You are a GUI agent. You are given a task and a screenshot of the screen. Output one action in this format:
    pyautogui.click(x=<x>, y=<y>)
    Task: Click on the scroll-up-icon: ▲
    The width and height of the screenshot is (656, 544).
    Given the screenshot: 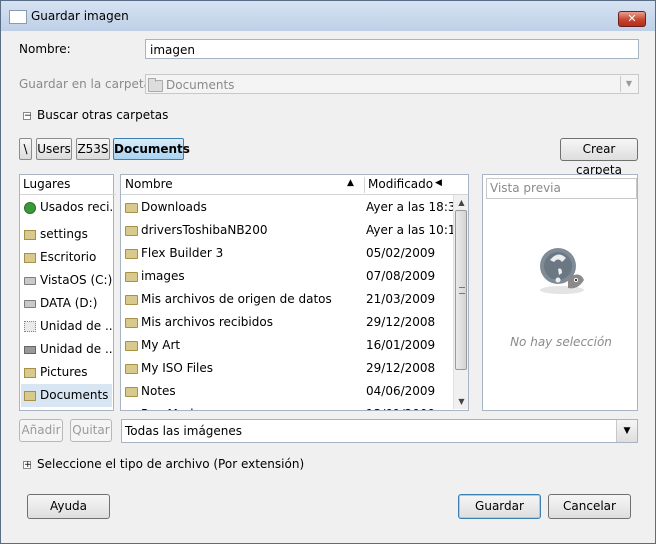 What is the action you would take?
    pyautogui.click(x=461, y=202)
    